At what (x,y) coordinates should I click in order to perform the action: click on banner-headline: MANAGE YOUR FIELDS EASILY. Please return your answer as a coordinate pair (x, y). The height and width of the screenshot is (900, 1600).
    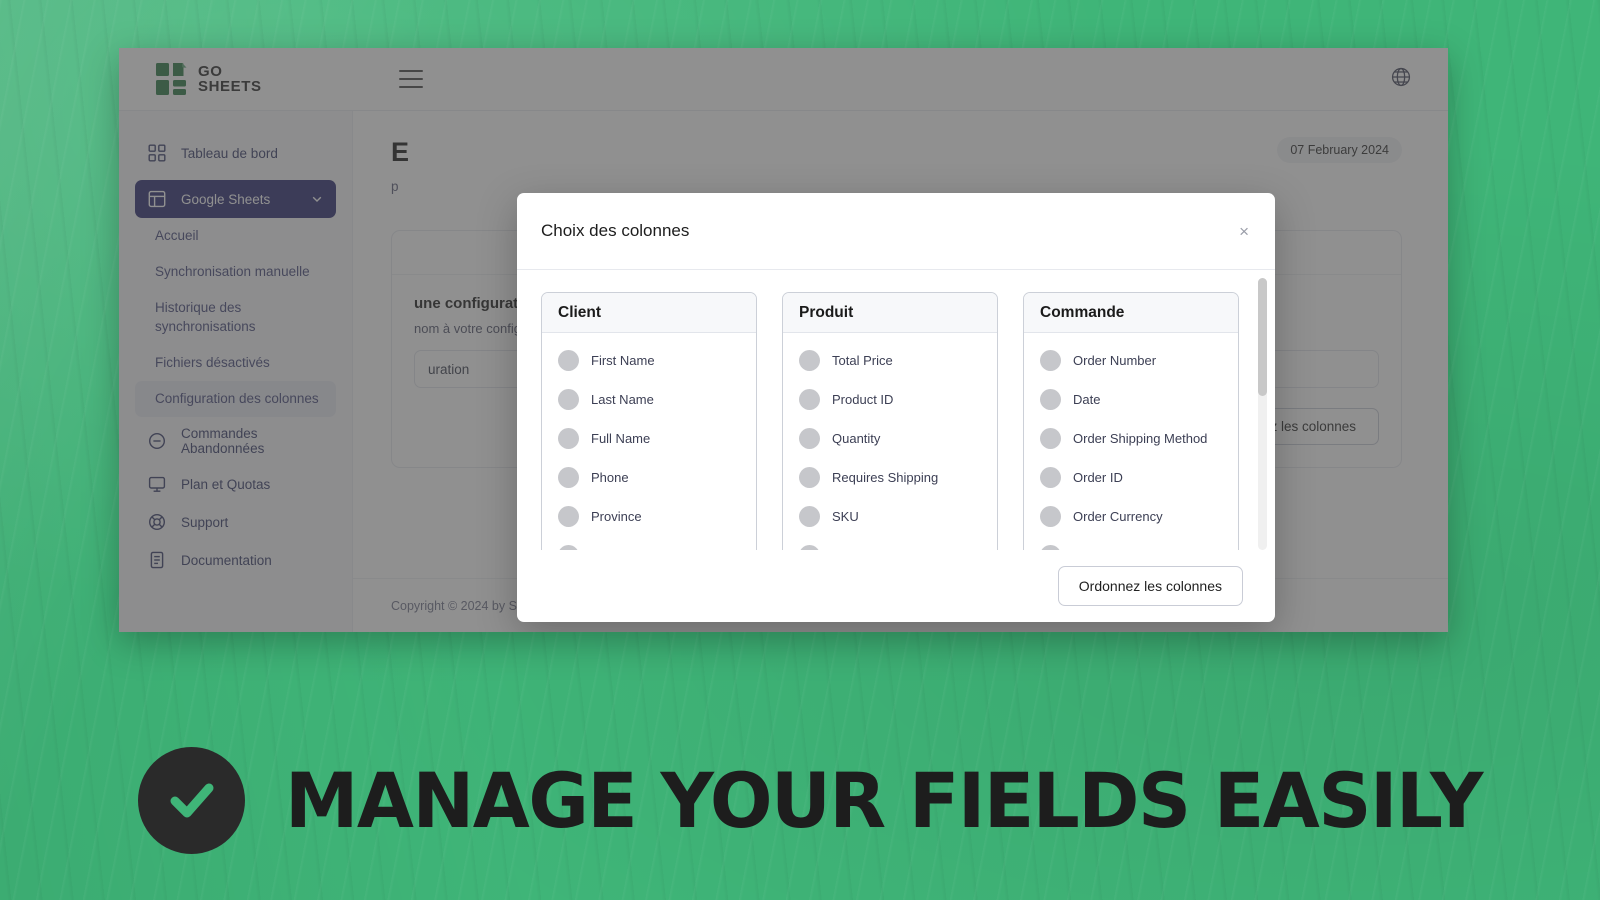
    Looking at the image, I should click on (884, 800).